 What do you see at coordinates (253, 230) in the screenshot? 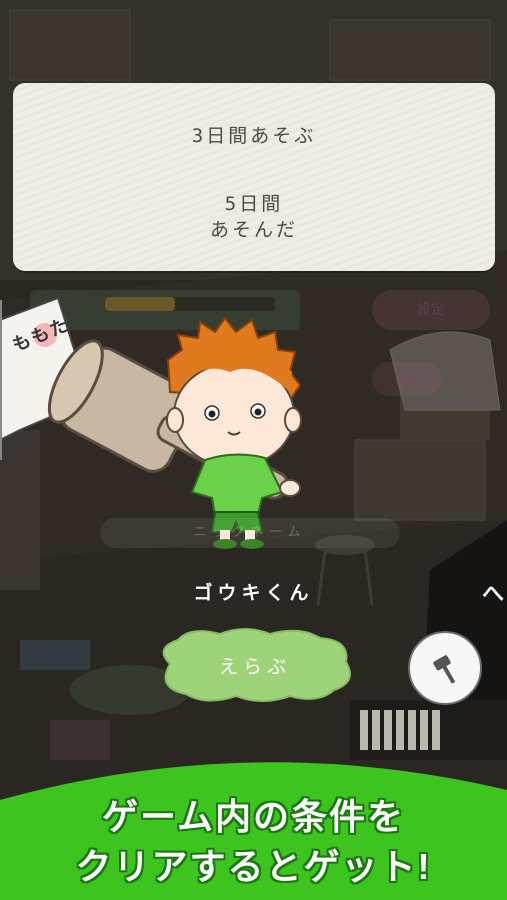
I see `achievement-result-text: あそんだ` at bounding box center [253, 230].